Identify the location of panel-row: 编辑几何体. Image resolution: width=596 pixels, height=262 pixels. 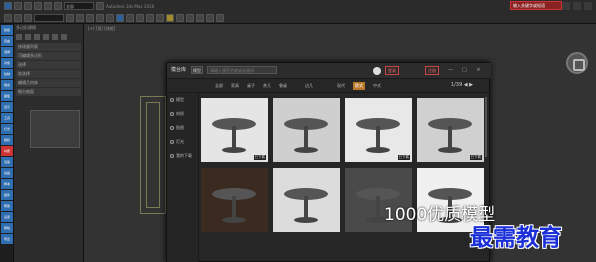
(48, 83).